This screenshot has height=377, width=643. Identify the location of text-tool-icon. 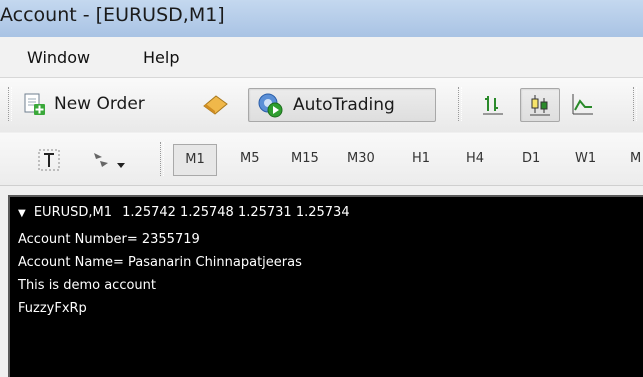
(49, 160).